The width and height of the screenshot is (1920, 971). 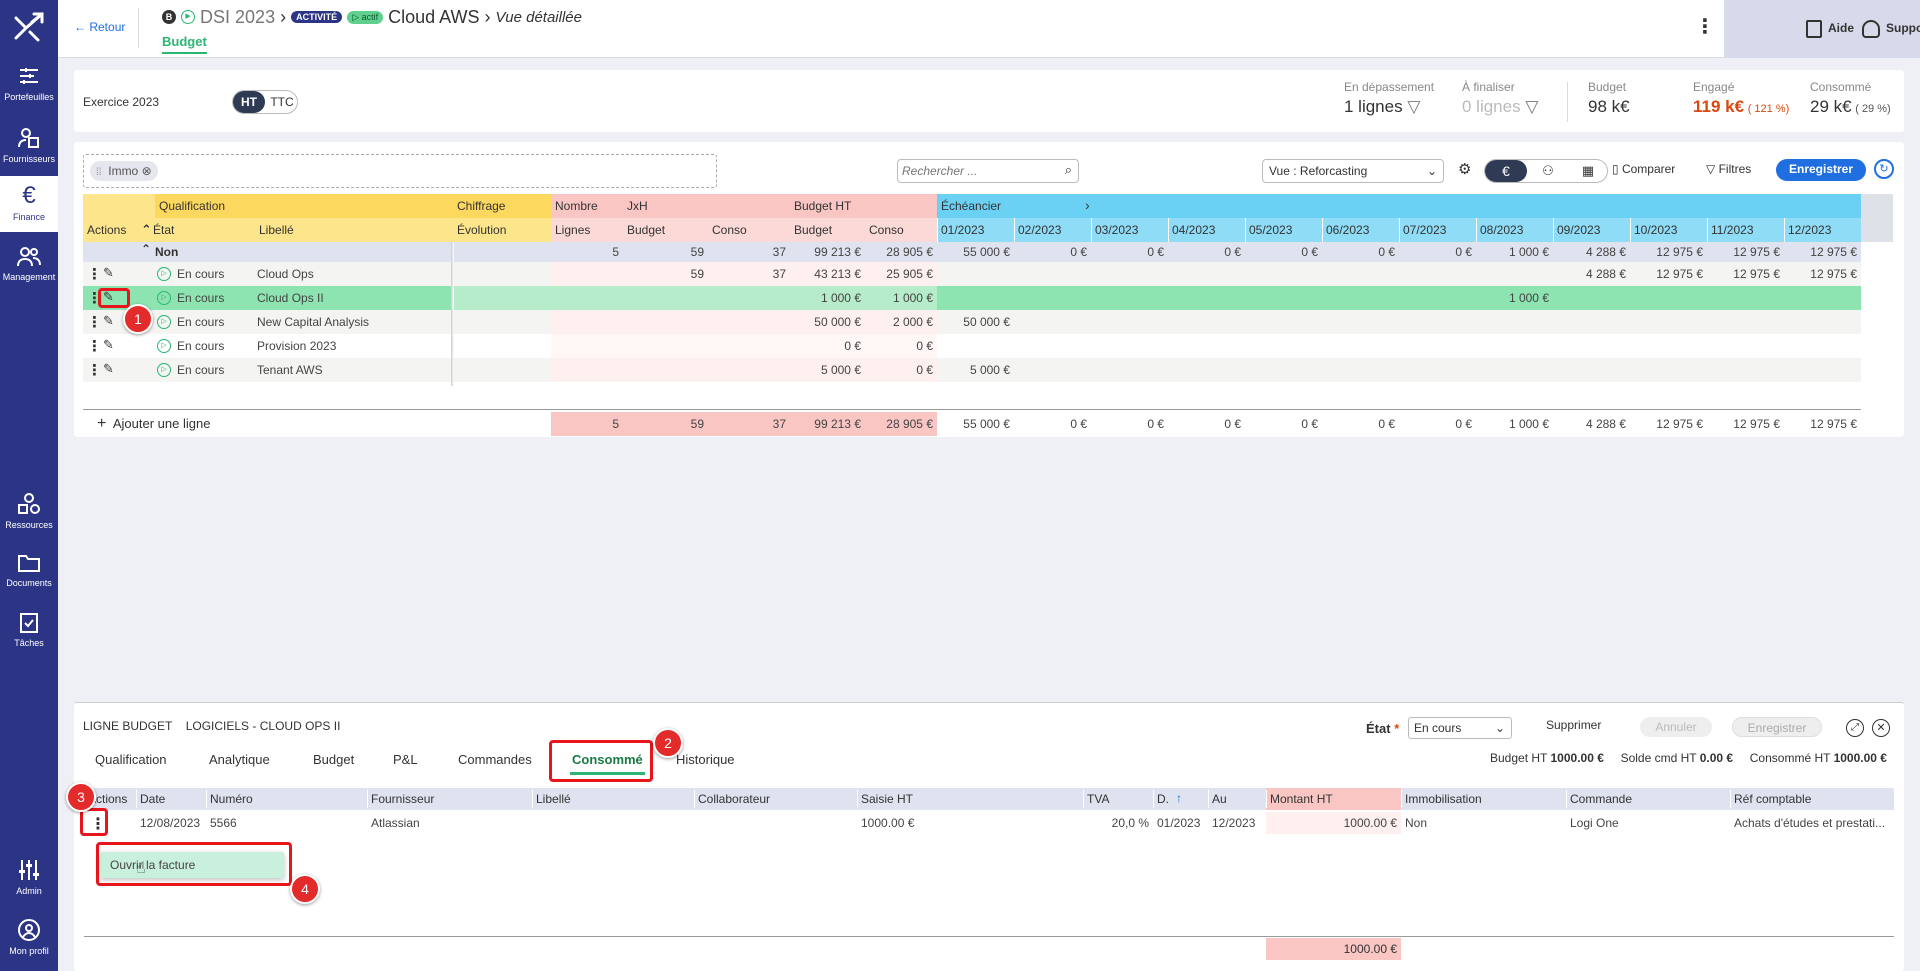 I want to click on col-header-5: Collaborateur, so click(x=777, y=799).